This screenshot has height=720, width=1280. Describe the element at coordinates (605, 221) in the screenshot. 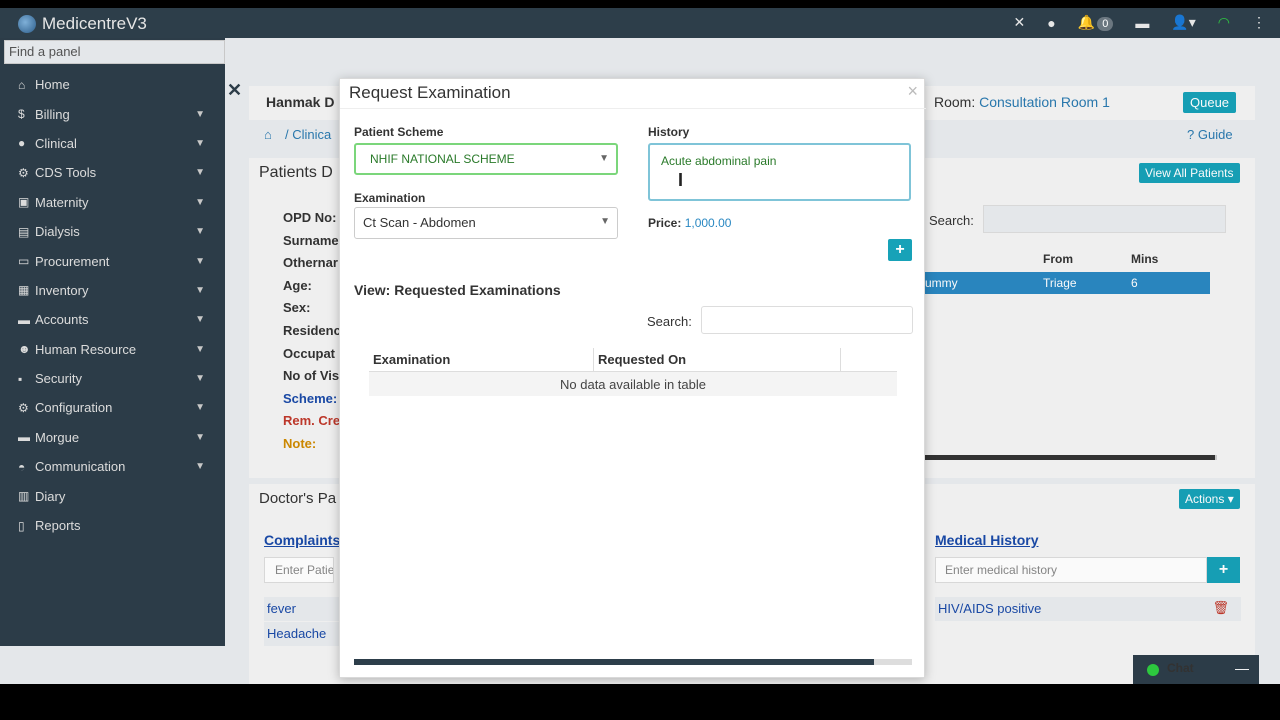

I see `caret-down-icon: ▼` at that location.